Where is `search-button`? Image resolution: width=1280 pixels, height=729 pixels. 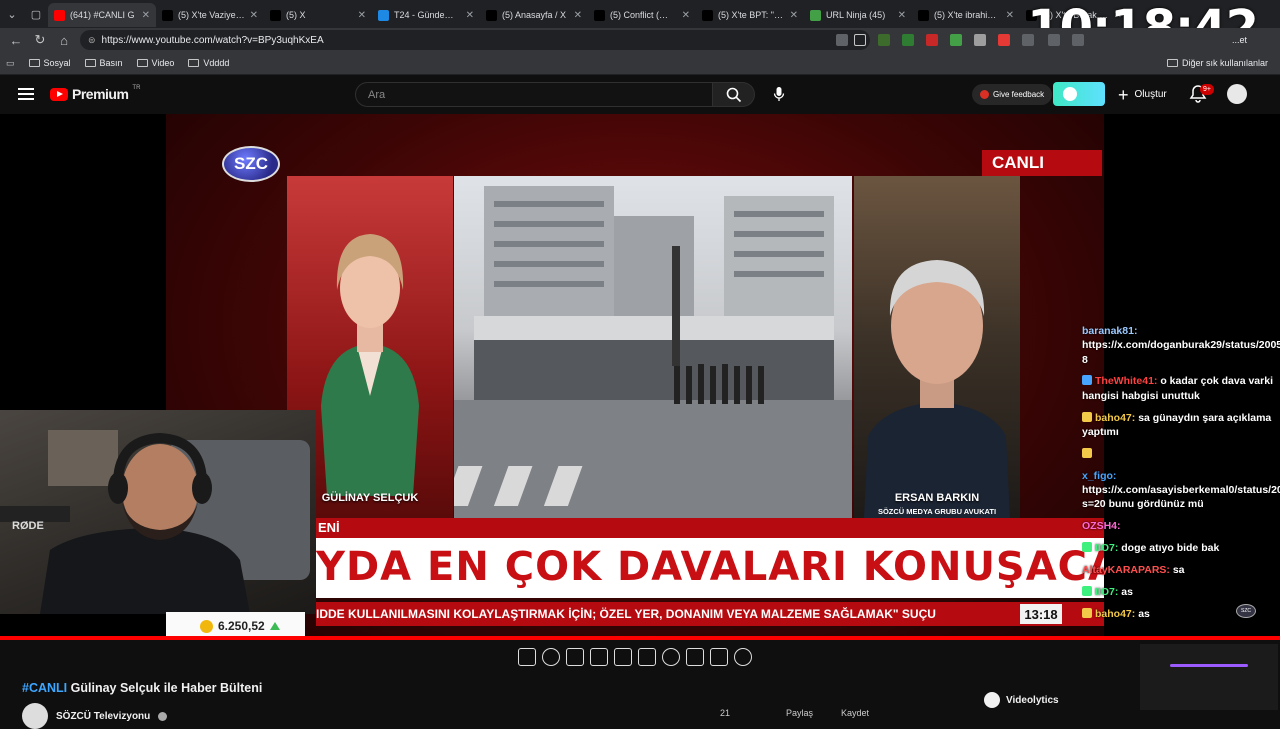
search-button is located at coordinates (734, 94).